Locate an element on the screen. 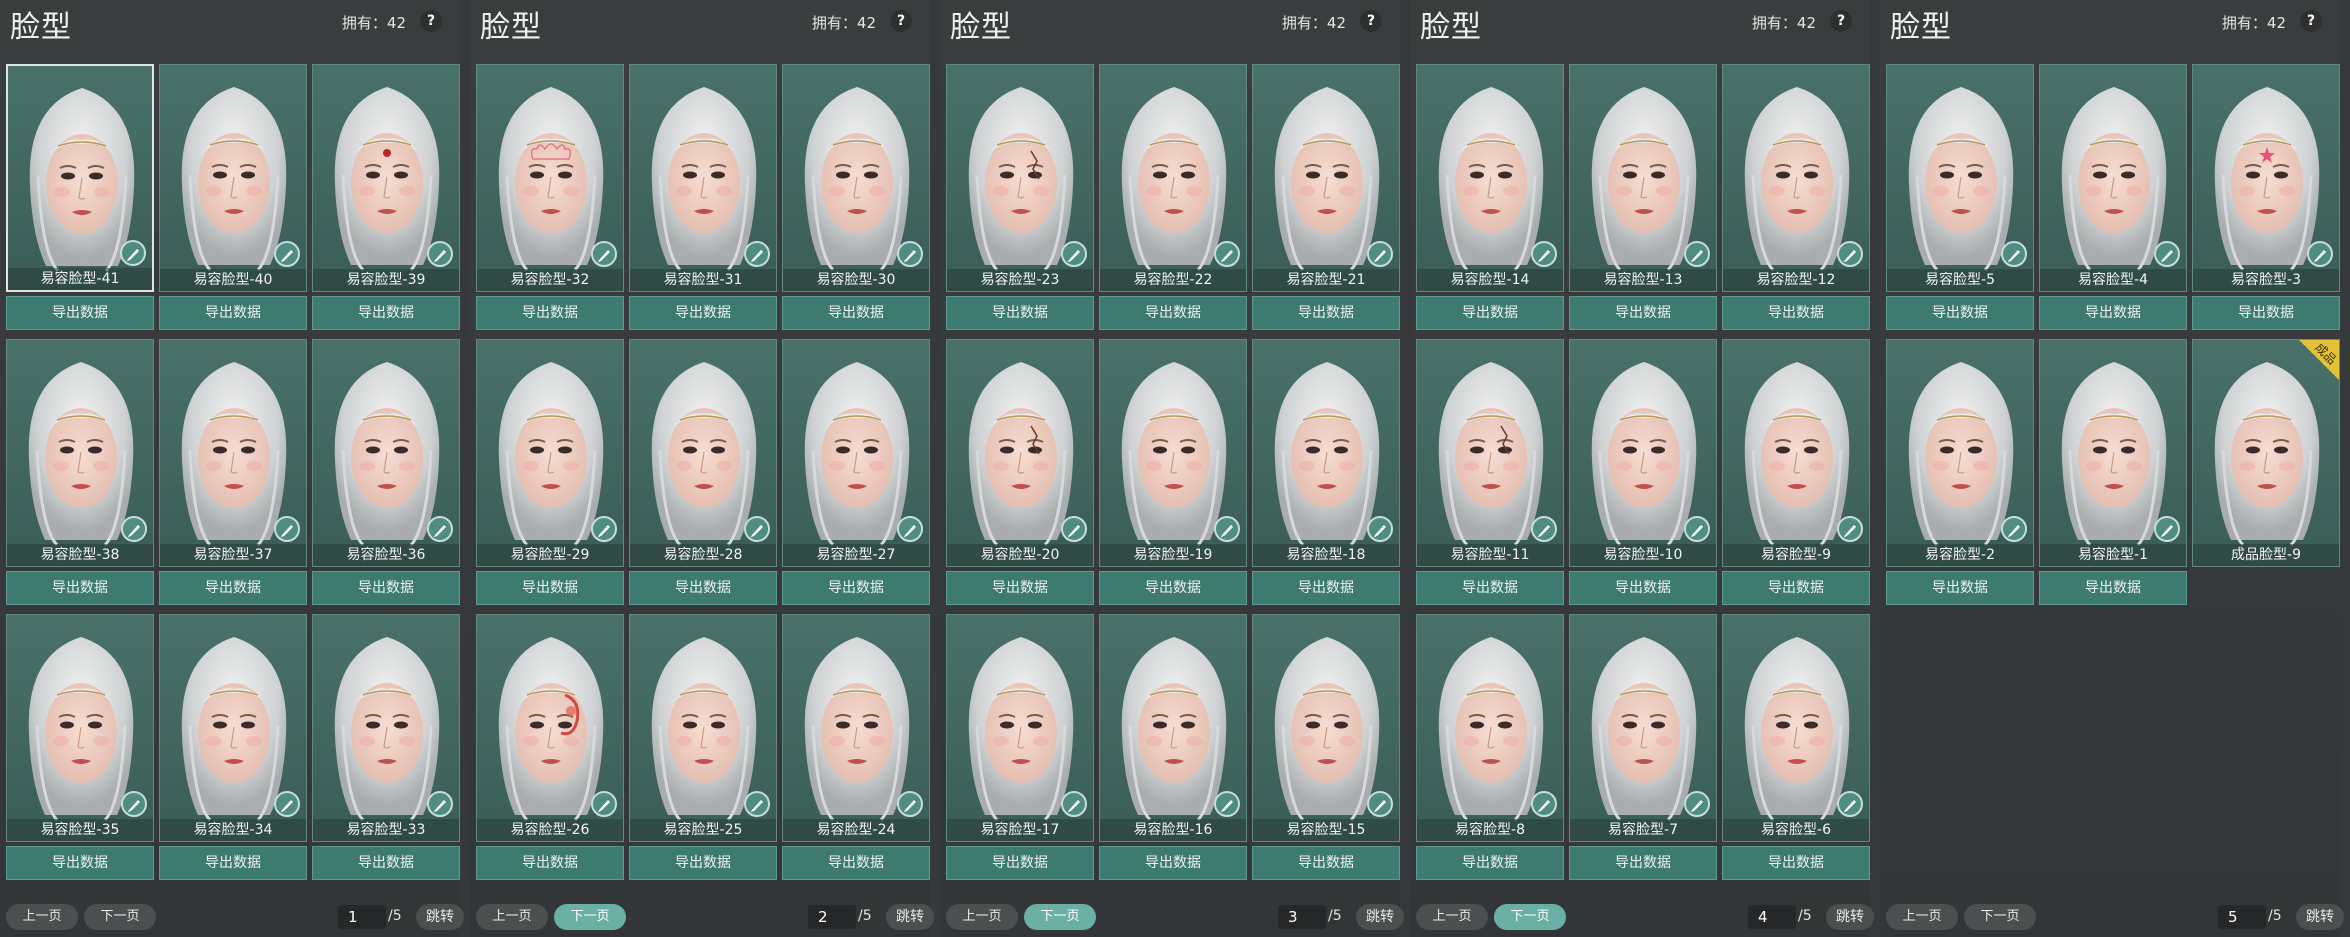 This screenshot has width=2350, height=937. face-card: 易容脸型-32 is located at coordinates (550, 178).